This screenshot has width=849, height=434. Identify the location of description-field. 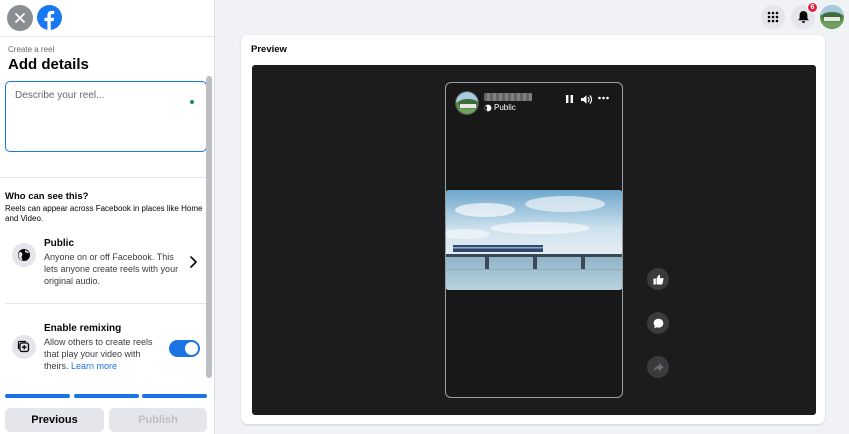
(106, 116).